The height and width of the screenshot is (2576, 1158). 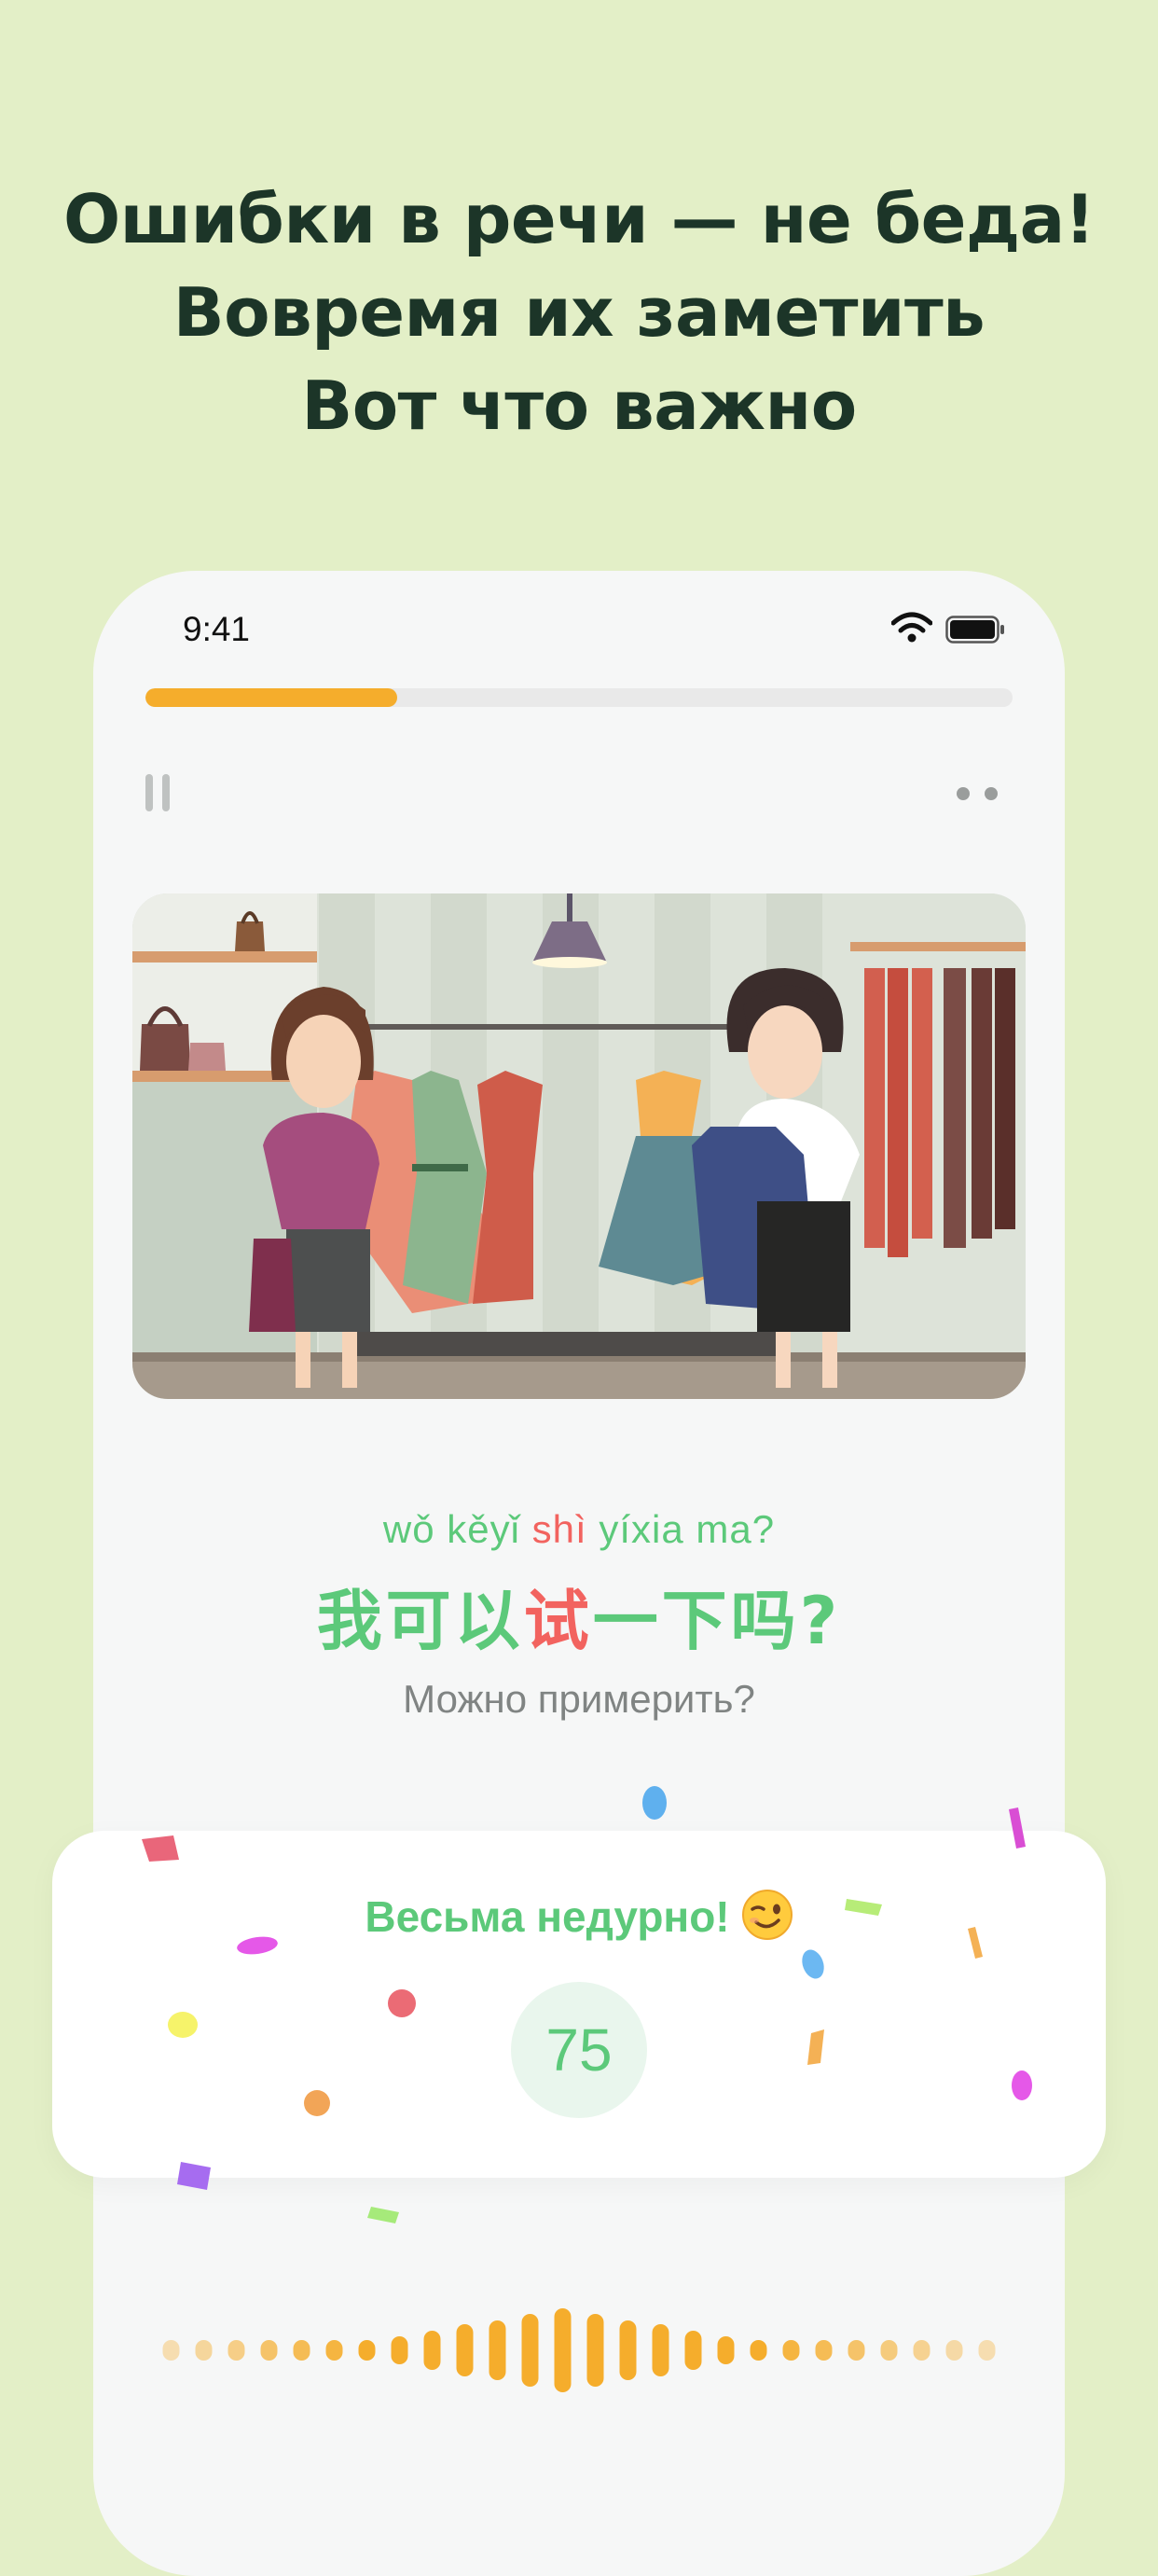 I want to click on result-message: Весьма недурно!, so click(x=547, y=1916).